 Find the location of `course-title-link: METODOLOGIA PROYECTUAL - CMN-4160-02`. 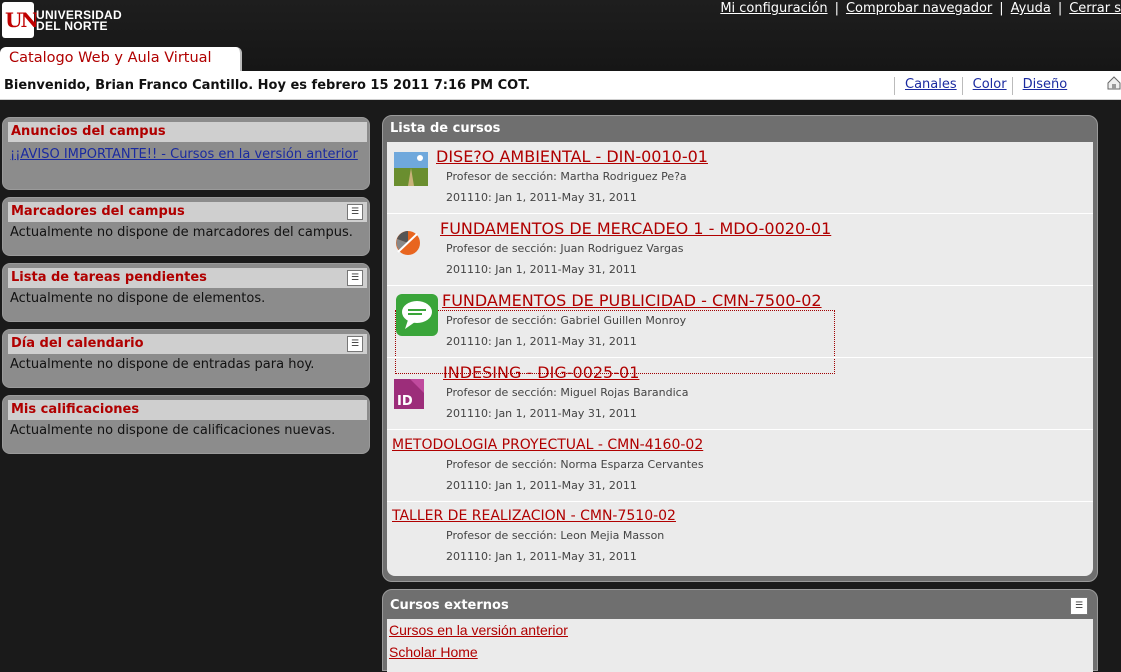

course-title-link: METODOLOGIA PROYECTUAL - CMN-4160-02 is located at coordinates (547, 445).